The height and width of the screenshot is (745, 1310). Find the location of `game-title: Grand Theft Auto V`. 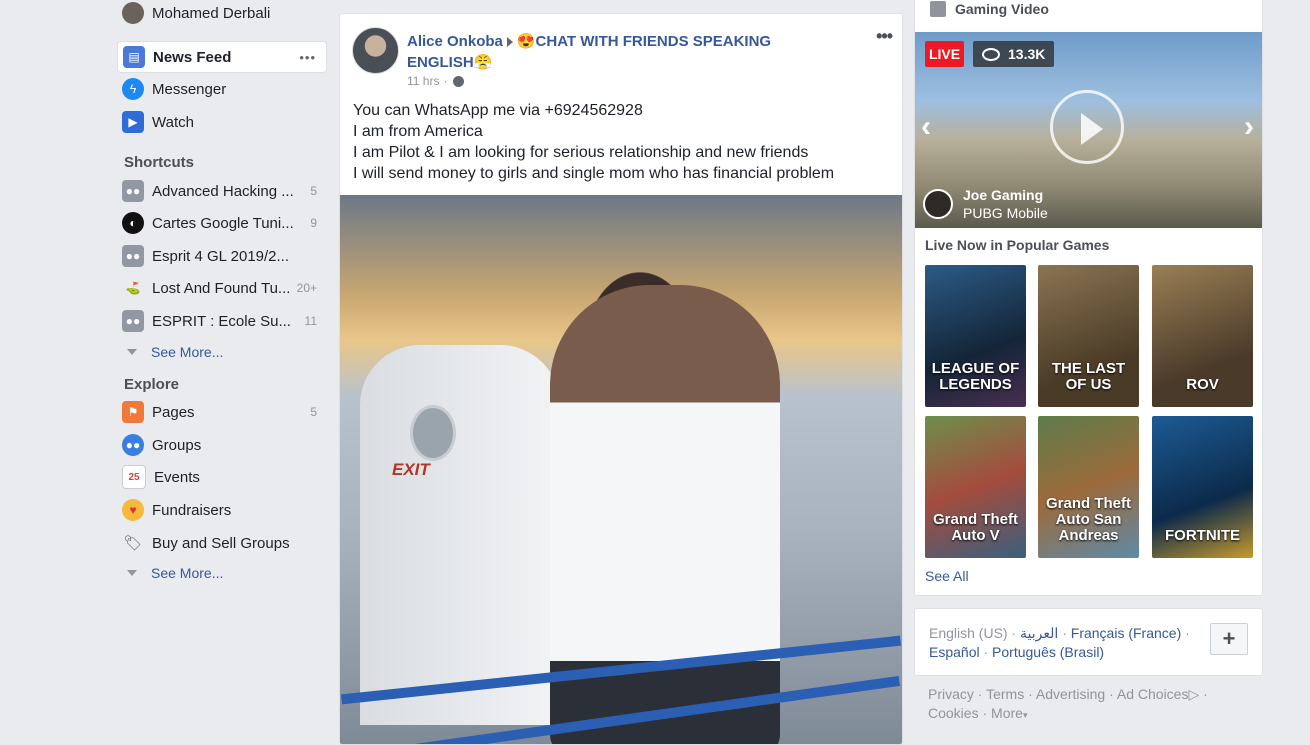

game-title: Grand Theft Auto V is located at coordinates (975, 527).